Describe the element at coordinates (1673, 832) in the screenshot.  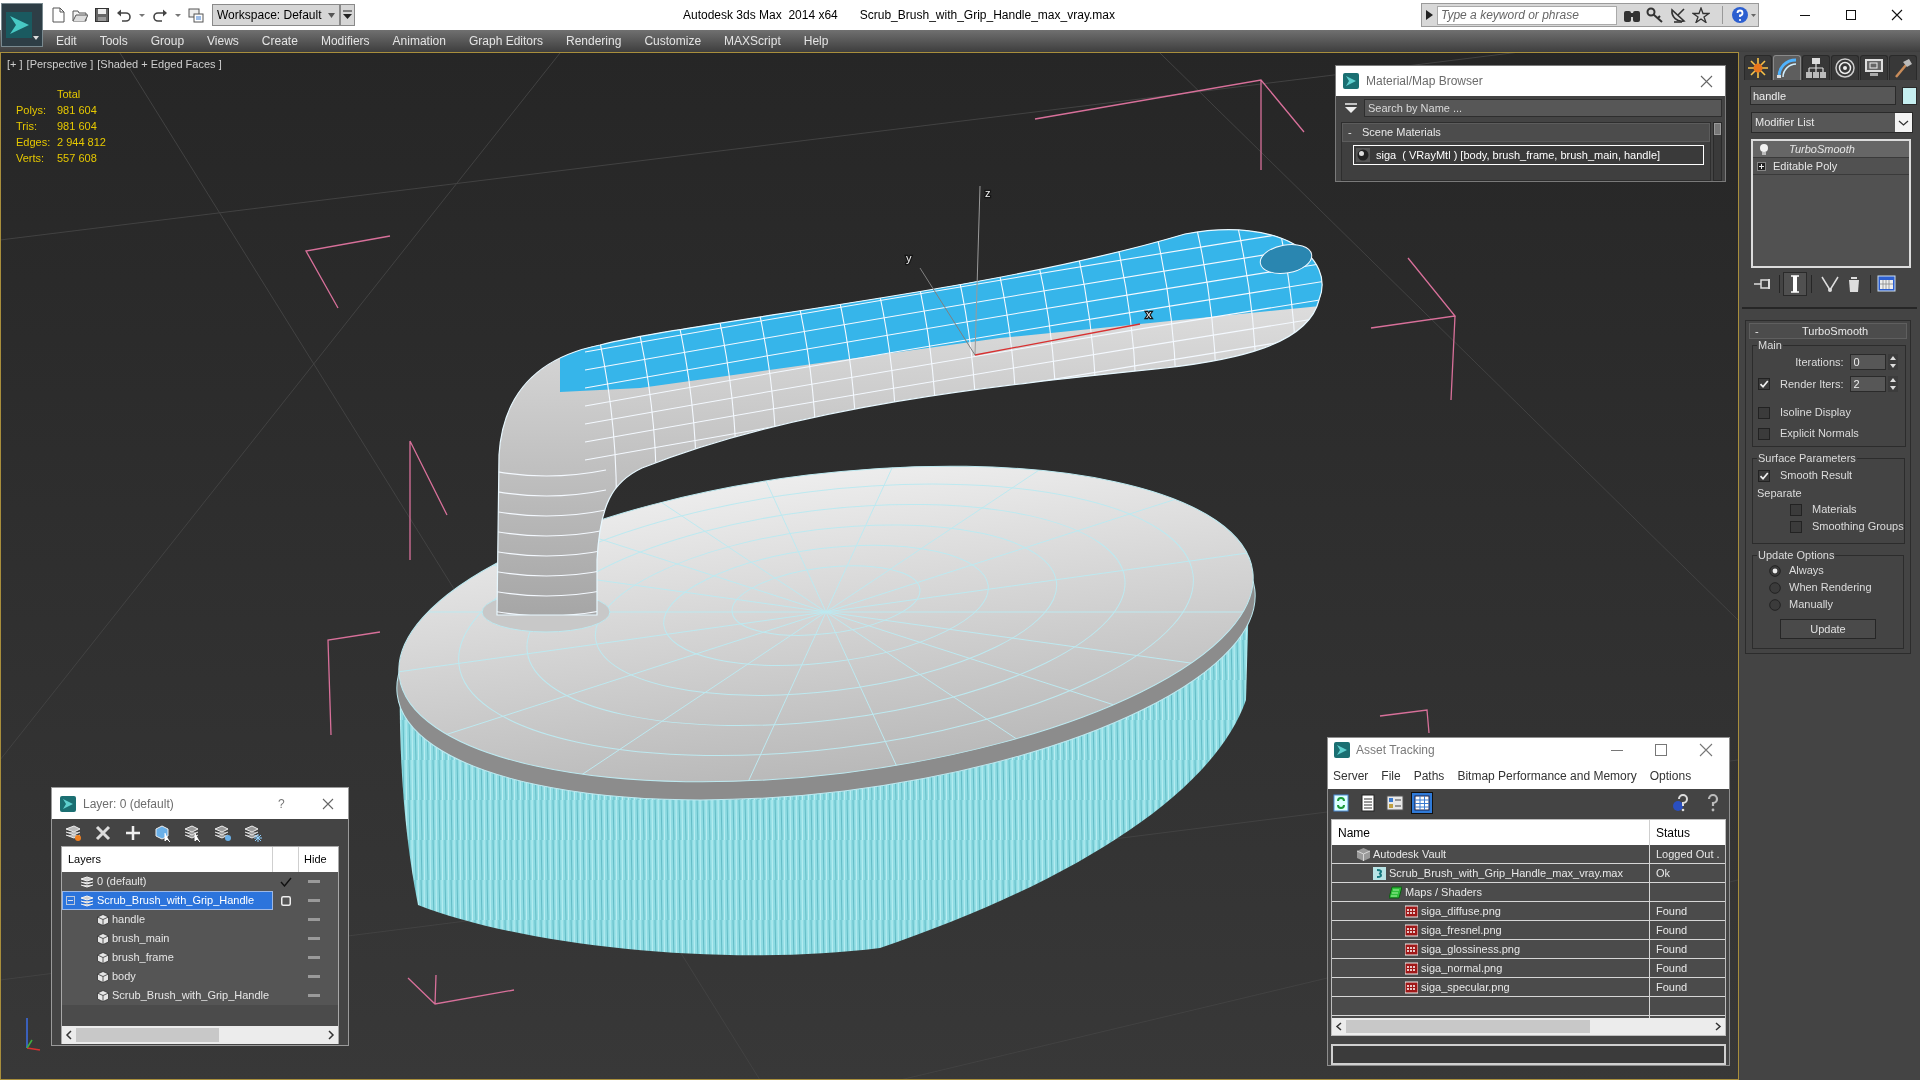
I see `column-header: Status` at that location.